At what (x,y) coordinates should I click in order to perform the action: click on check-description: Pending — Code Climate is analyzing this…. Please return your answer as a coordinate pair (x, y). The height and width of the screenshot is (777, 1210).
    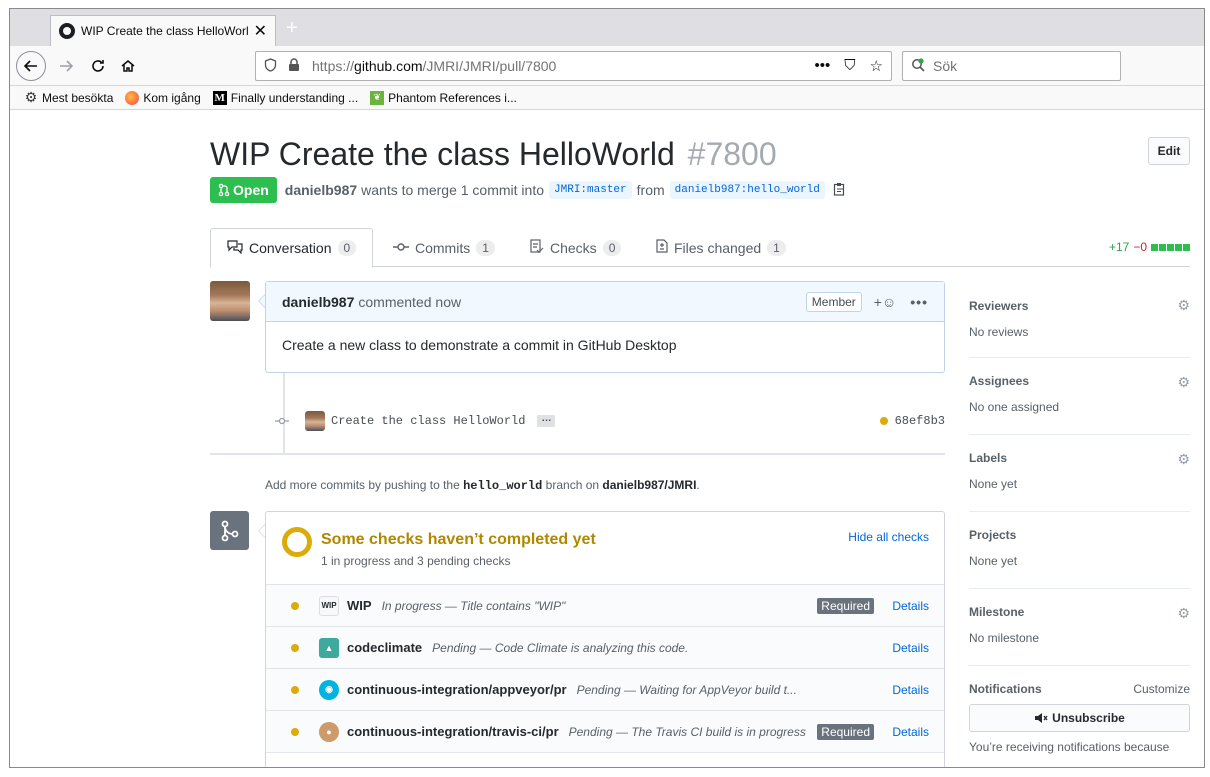
    Looking at the image, I should click on (560, 647).